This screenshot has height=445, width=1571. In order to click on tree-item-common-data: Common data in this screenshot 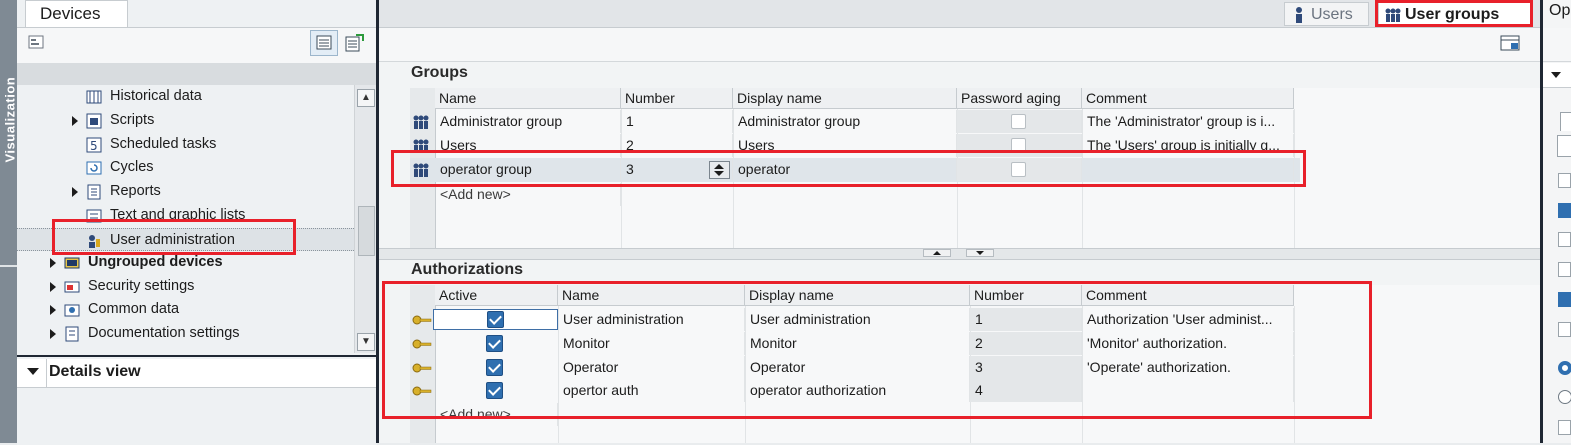, I will do `click(185, 309)`.